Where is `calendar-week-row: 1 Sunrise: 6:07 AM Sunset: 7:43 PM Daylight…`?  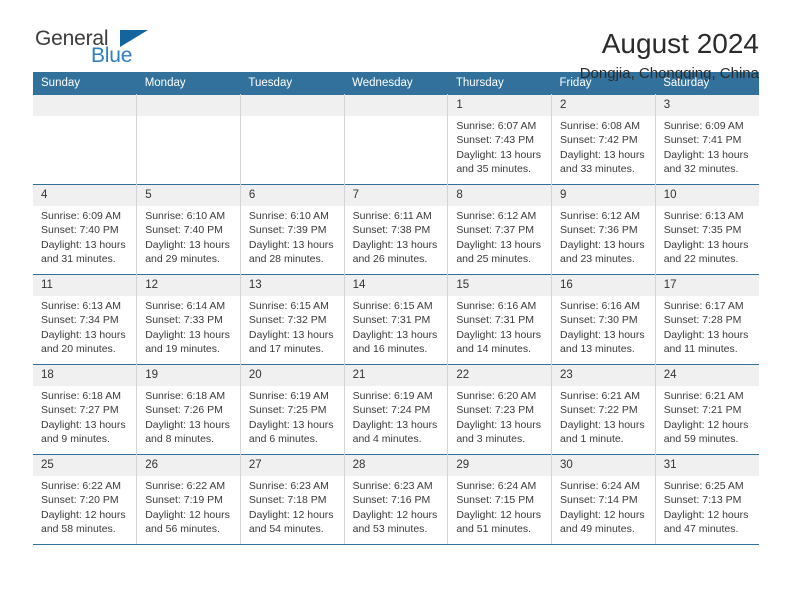 calendar-week-row: 1 Sunrise: 6:07 AM Sunset: 7:43 PM Daylight… is located at coordinates (396, 139).